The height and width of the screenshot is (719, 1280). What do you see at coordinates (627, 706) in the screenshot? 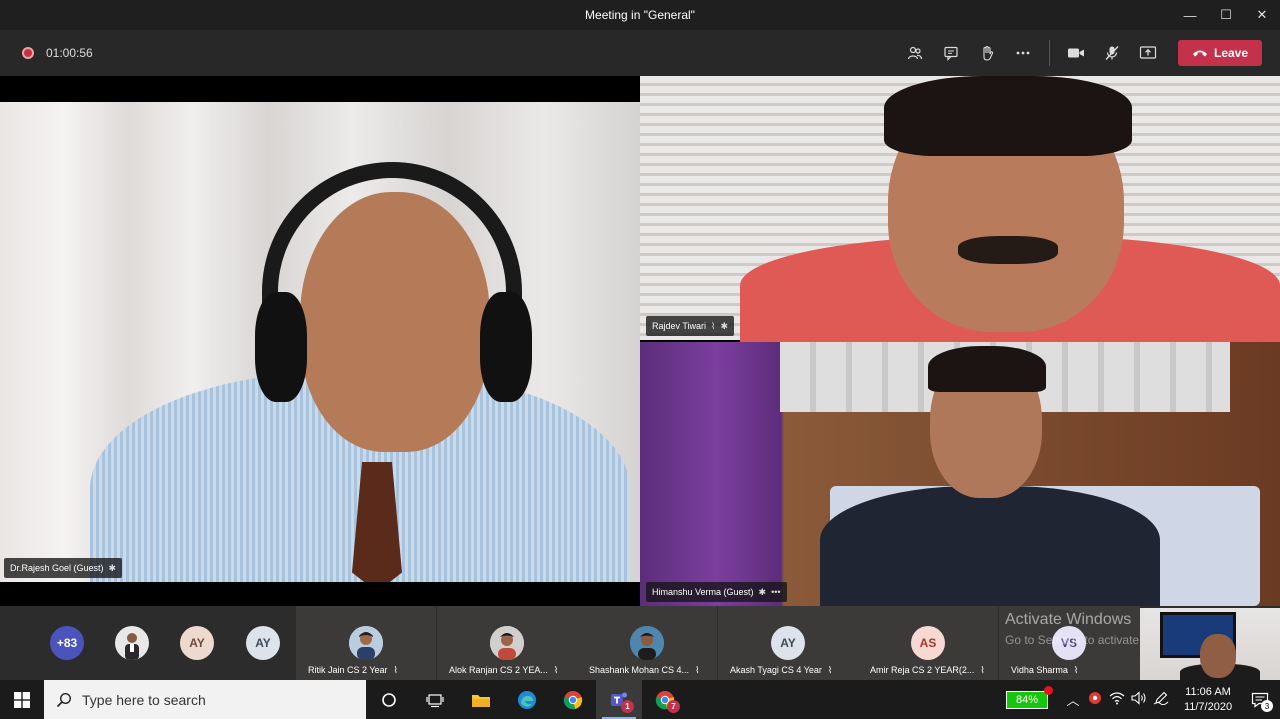
I see `teams-notification-badge: 1` at bounding box center [627, 706].